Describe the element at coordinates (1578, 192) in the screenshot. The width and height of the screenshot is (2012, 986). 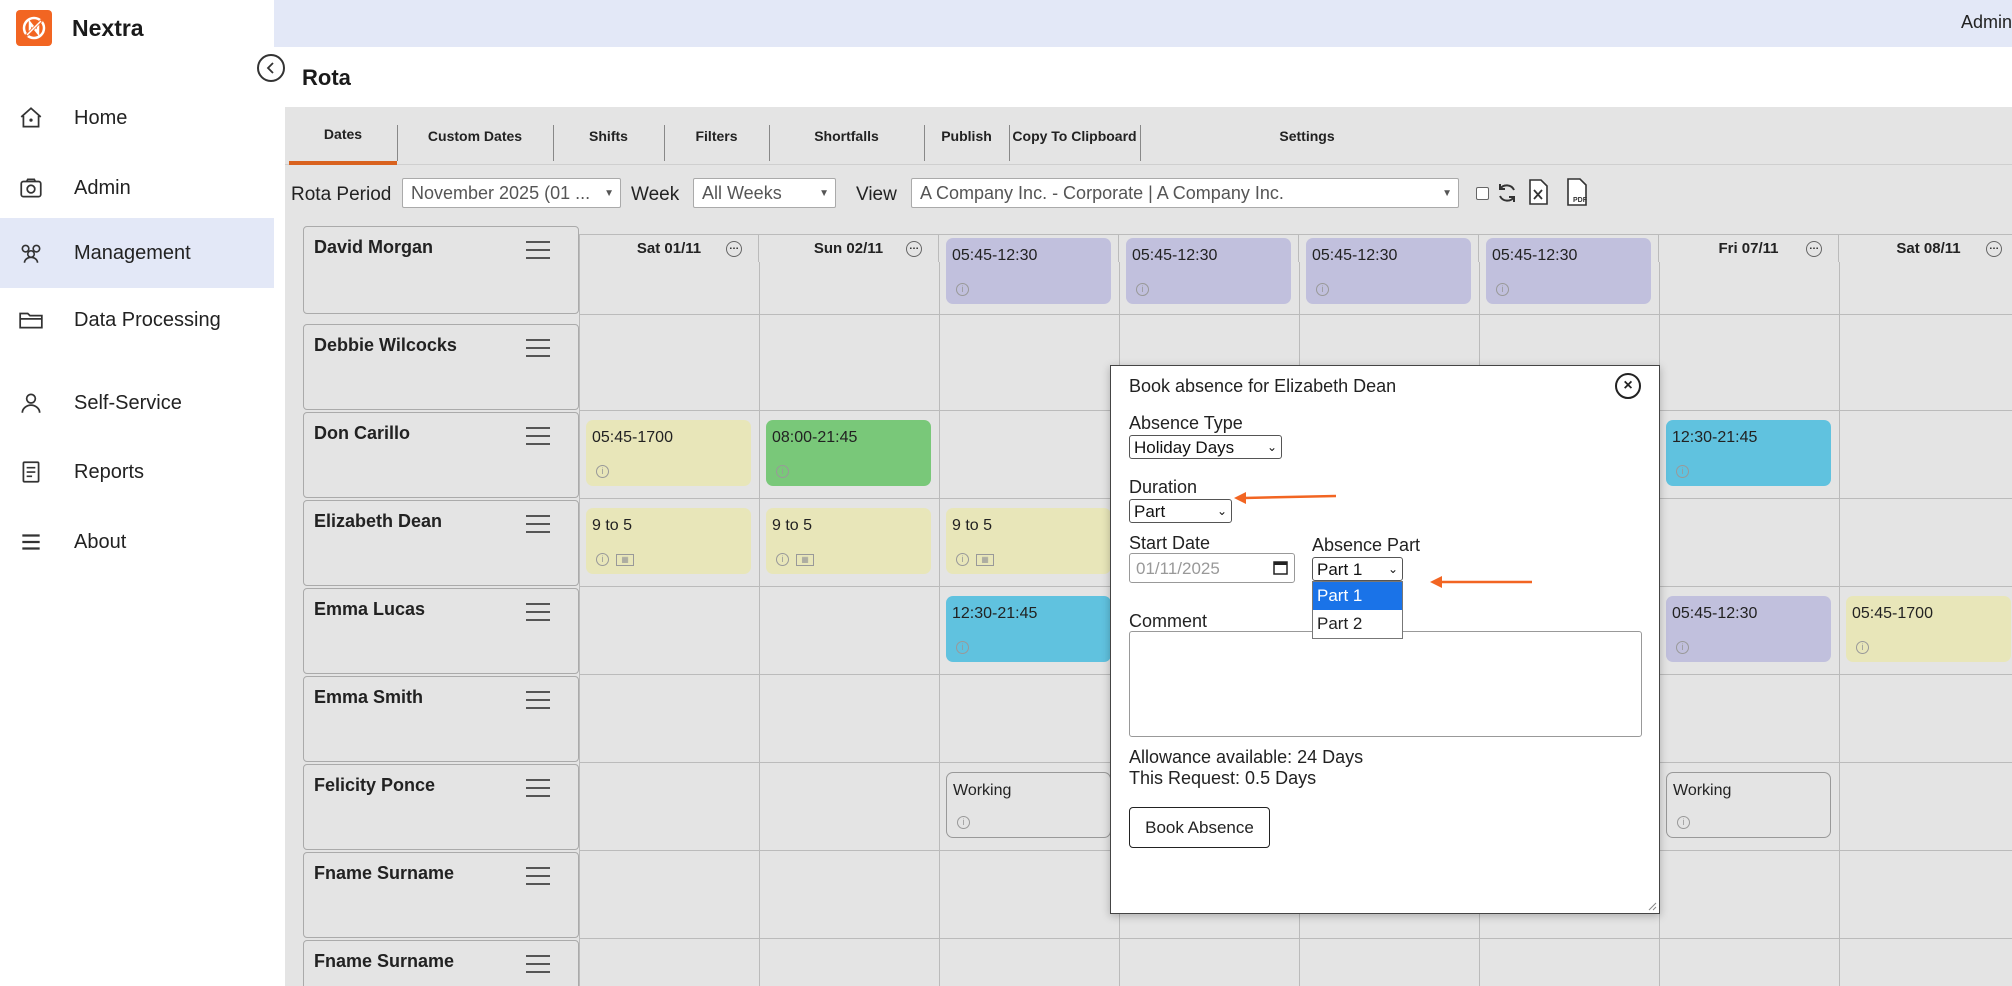
I see `pdf-export-icon: PDF` at that location.